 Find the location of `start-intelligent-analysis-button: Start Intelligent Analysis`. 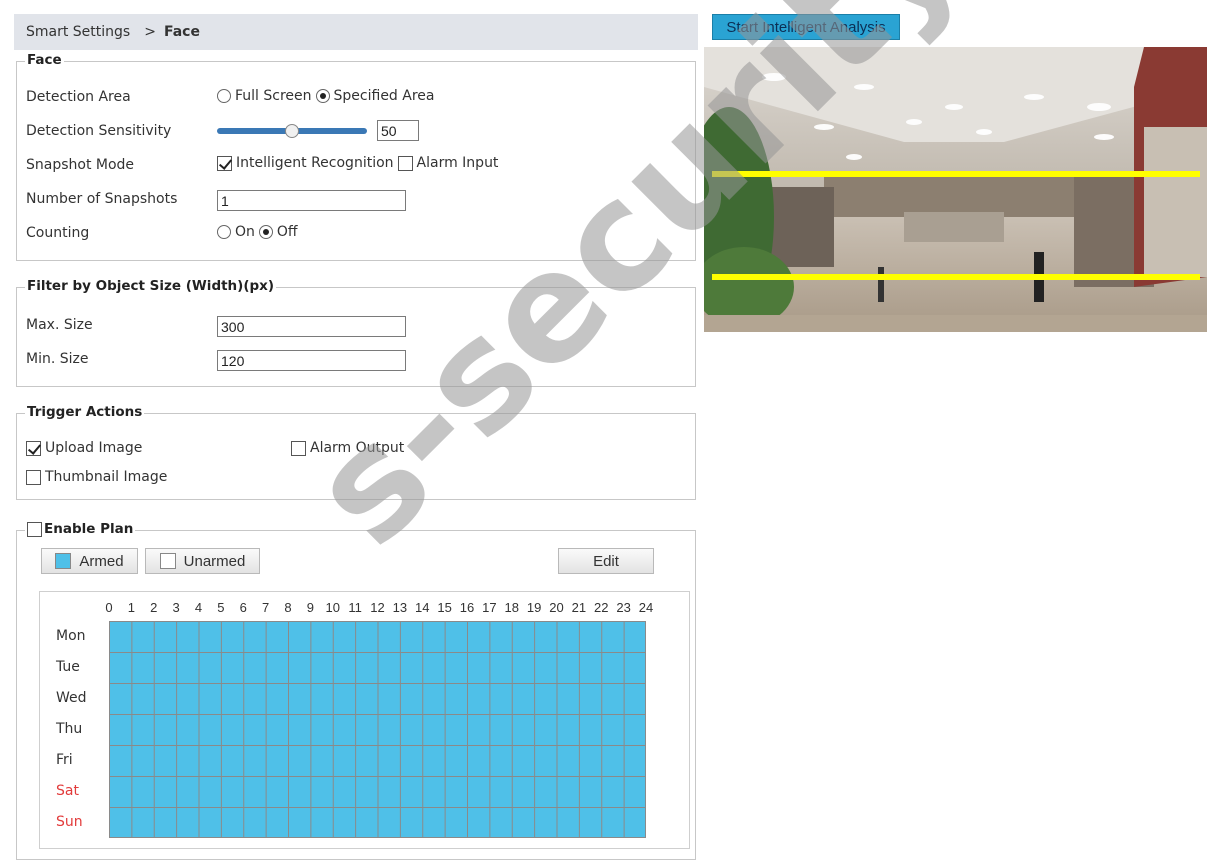

start-intelligent-analysis-button: Start Intelligent Analysis is located at coordinates (806, 27).